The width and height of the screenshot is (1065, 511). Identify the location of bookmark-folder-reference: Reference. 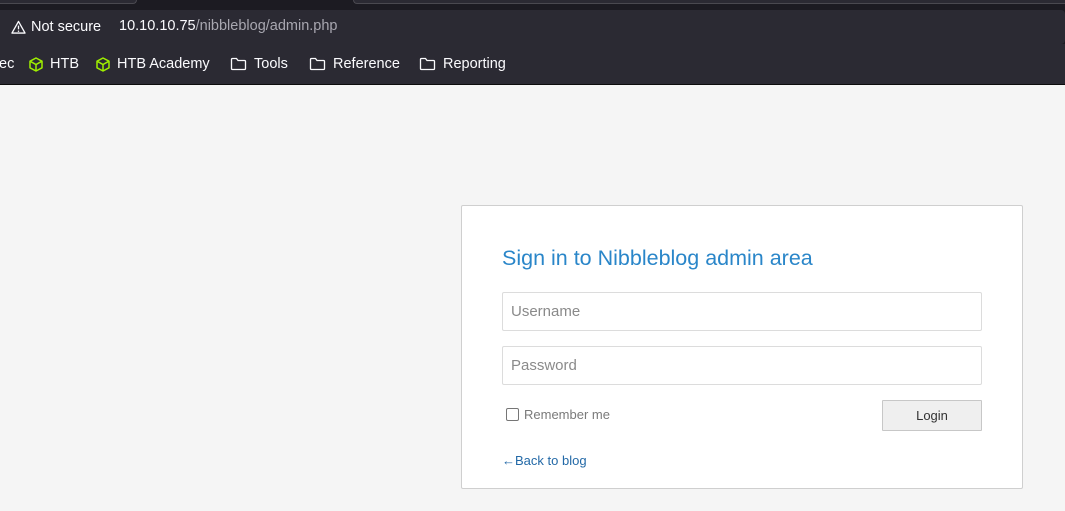
(354, 64).